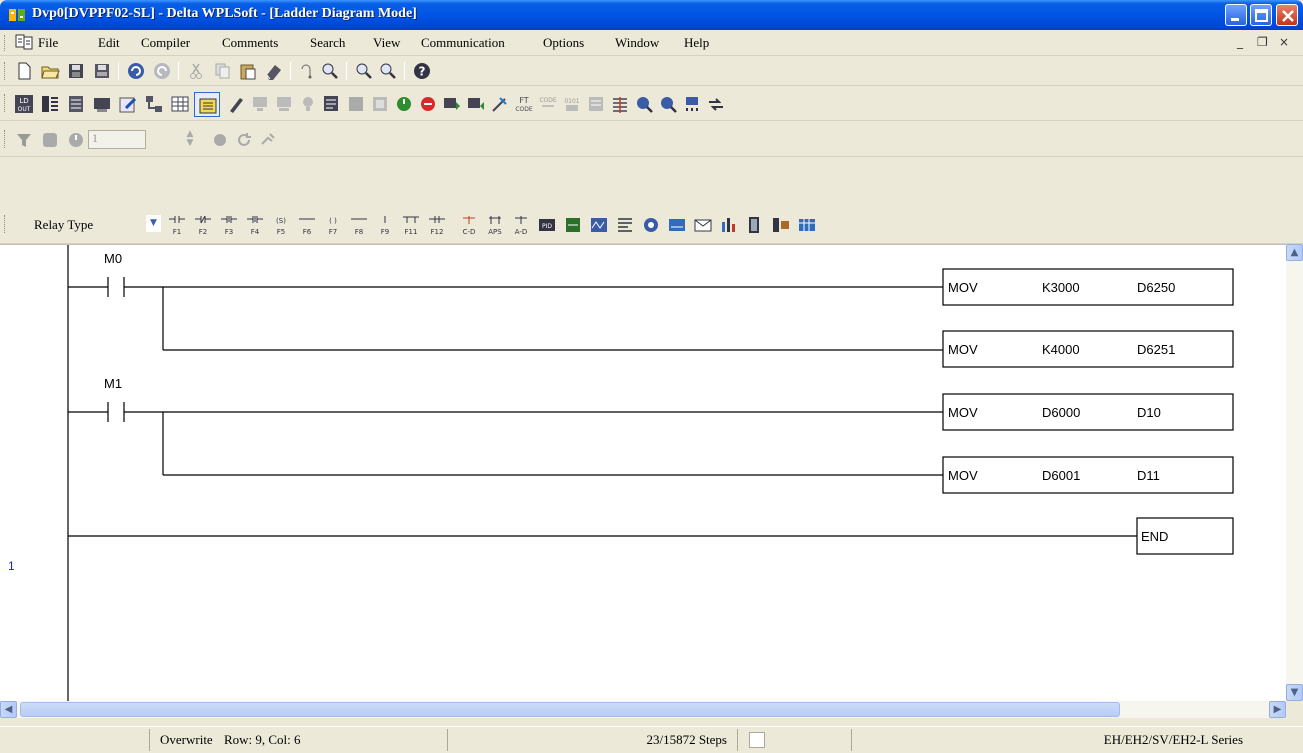  Describe the element at coordinates (308, 104) in the screenshot. I see `bulb-icon` at that location.